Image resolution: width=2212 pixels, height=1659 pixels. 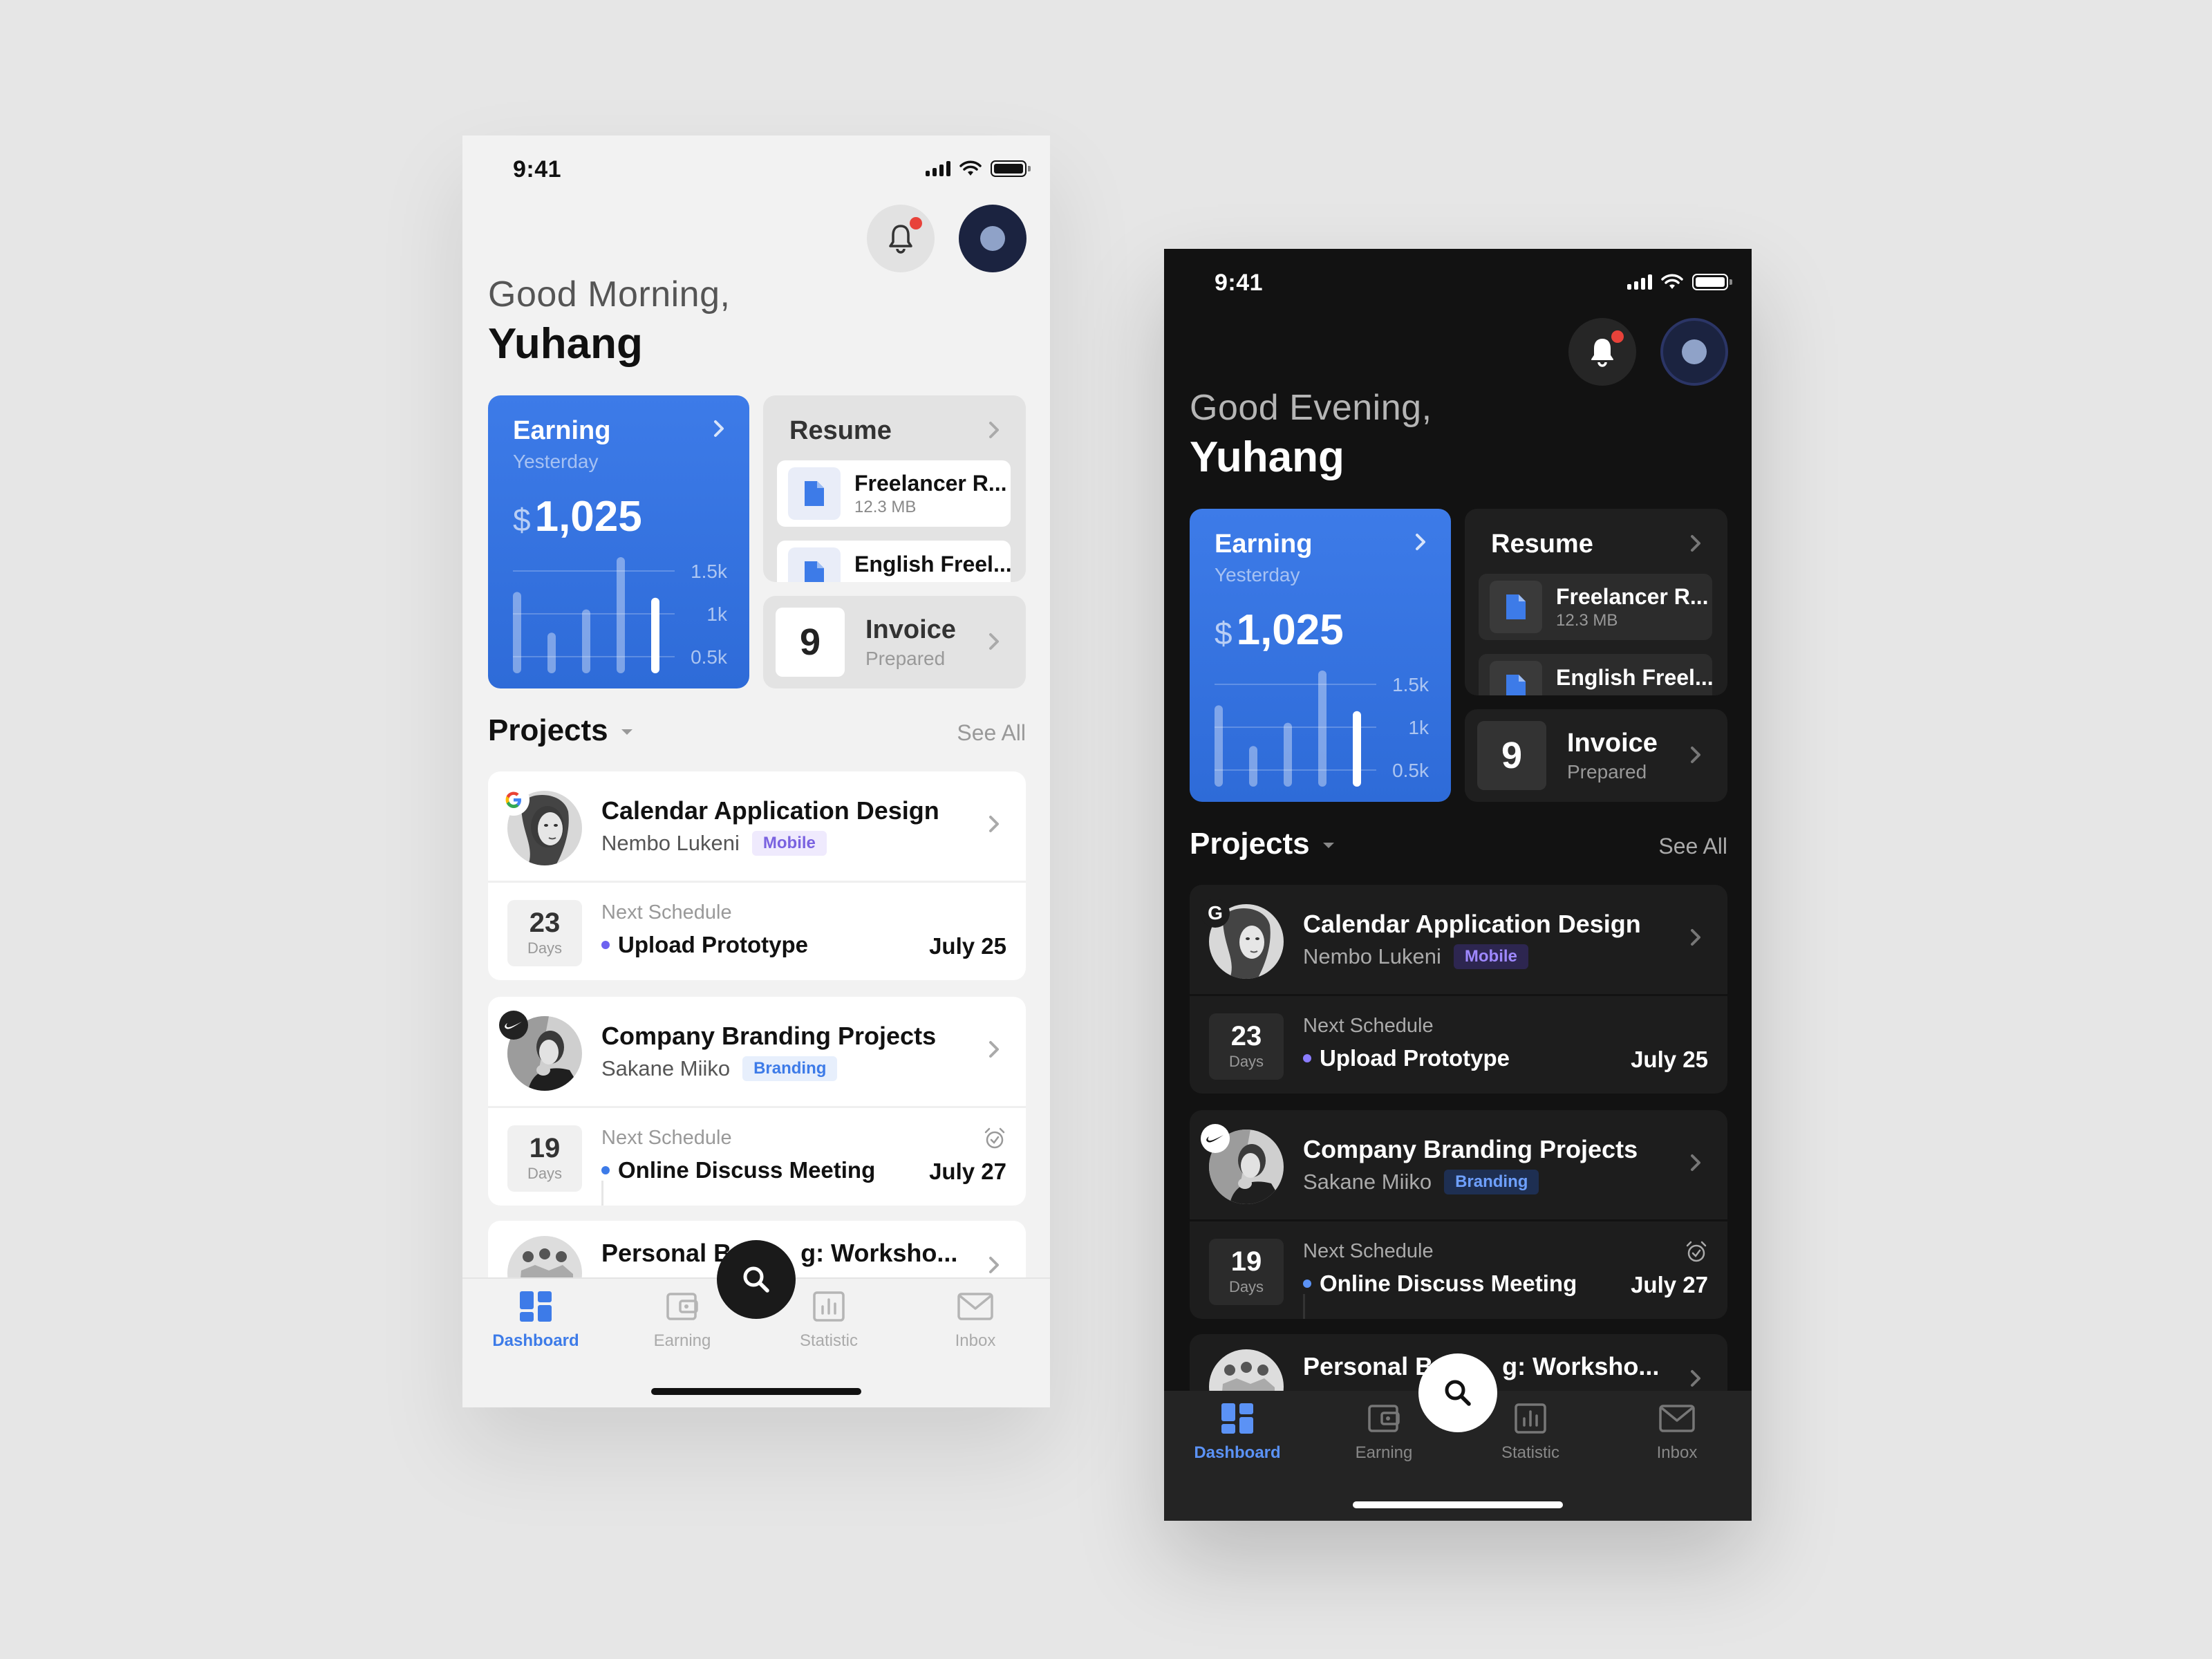 What do you see at coordinates (1511, 756) in the screenshot?
I see `invoice-count: 9` at bounding box center [1511, 756].